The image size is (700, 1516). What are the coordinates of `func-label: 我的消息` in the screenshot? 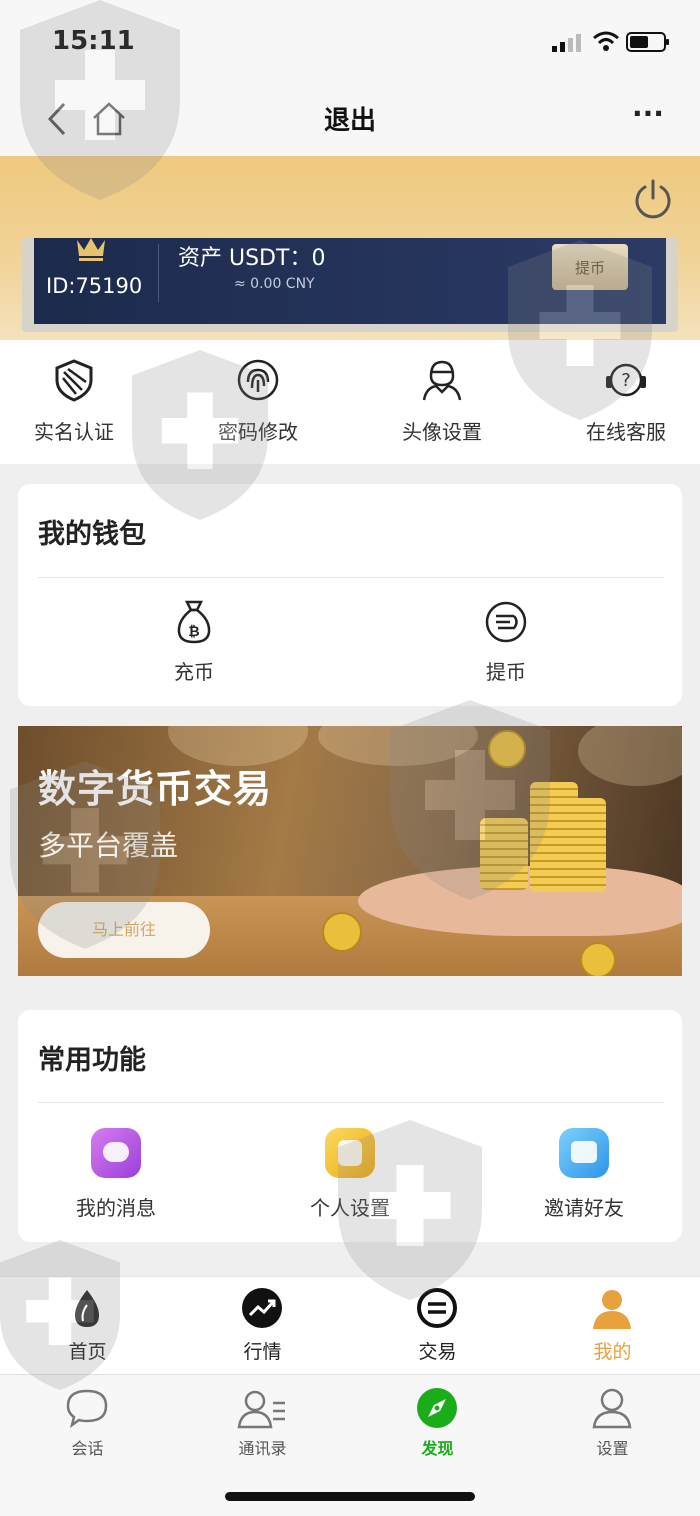 It's located at (116, 1208).